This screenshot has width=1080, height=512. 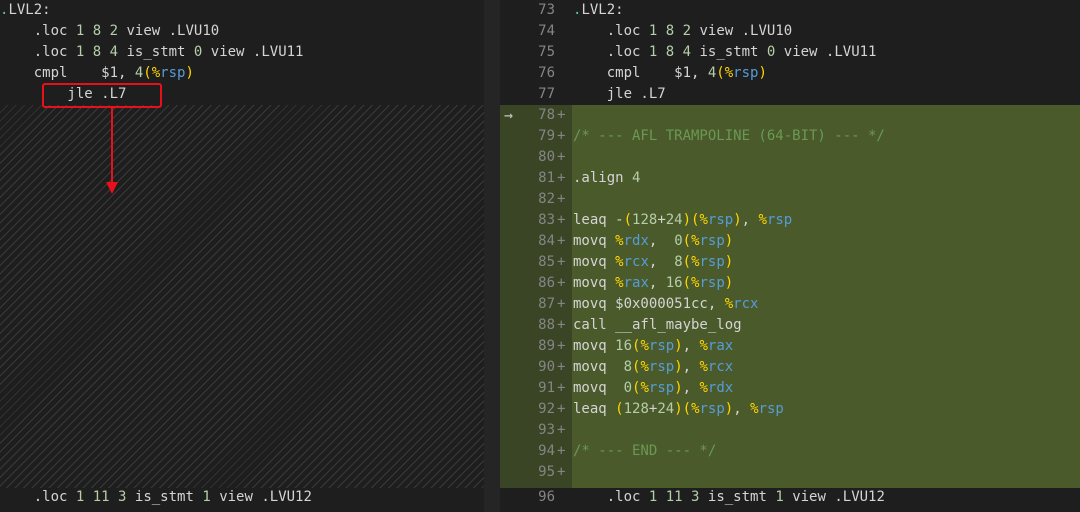 I want to click on line-number: 86, so click(x=546, y=283).